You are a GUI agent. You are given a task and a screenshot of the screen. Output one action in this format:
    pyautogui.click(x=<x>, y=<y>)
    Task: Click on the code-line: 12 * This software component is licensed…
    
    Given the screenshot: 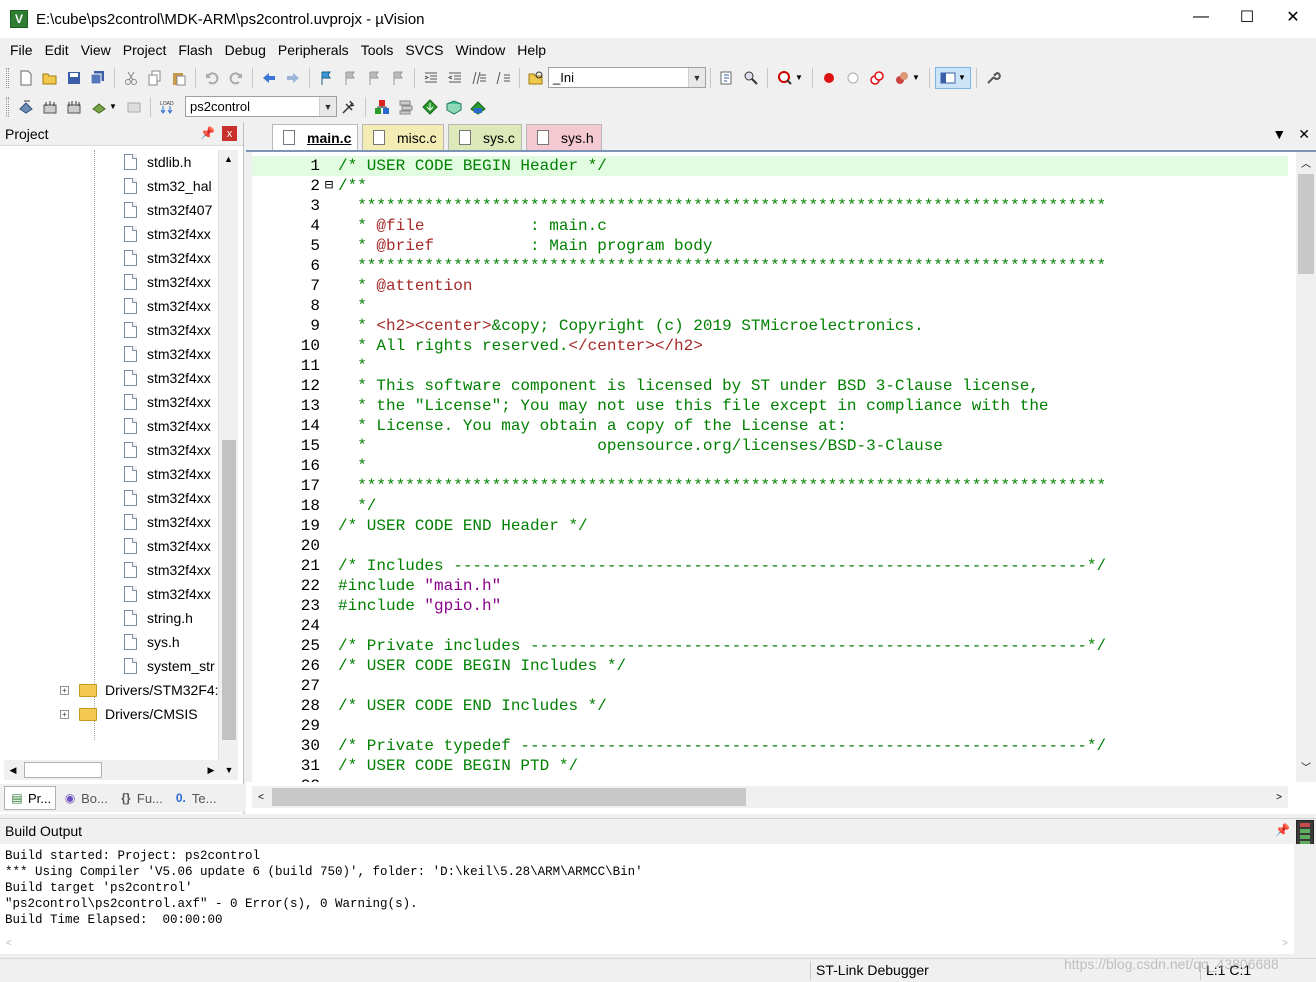 What is the action you would take?
    pyautogui.click(x=770, y=386)
    